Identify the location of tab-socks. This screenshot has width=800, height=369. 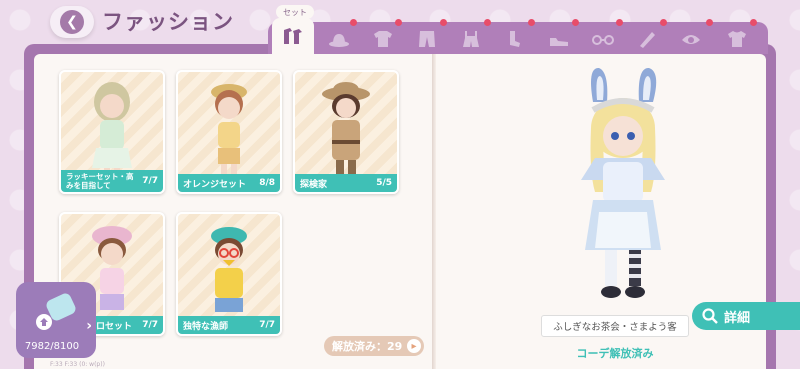
(515, 39).